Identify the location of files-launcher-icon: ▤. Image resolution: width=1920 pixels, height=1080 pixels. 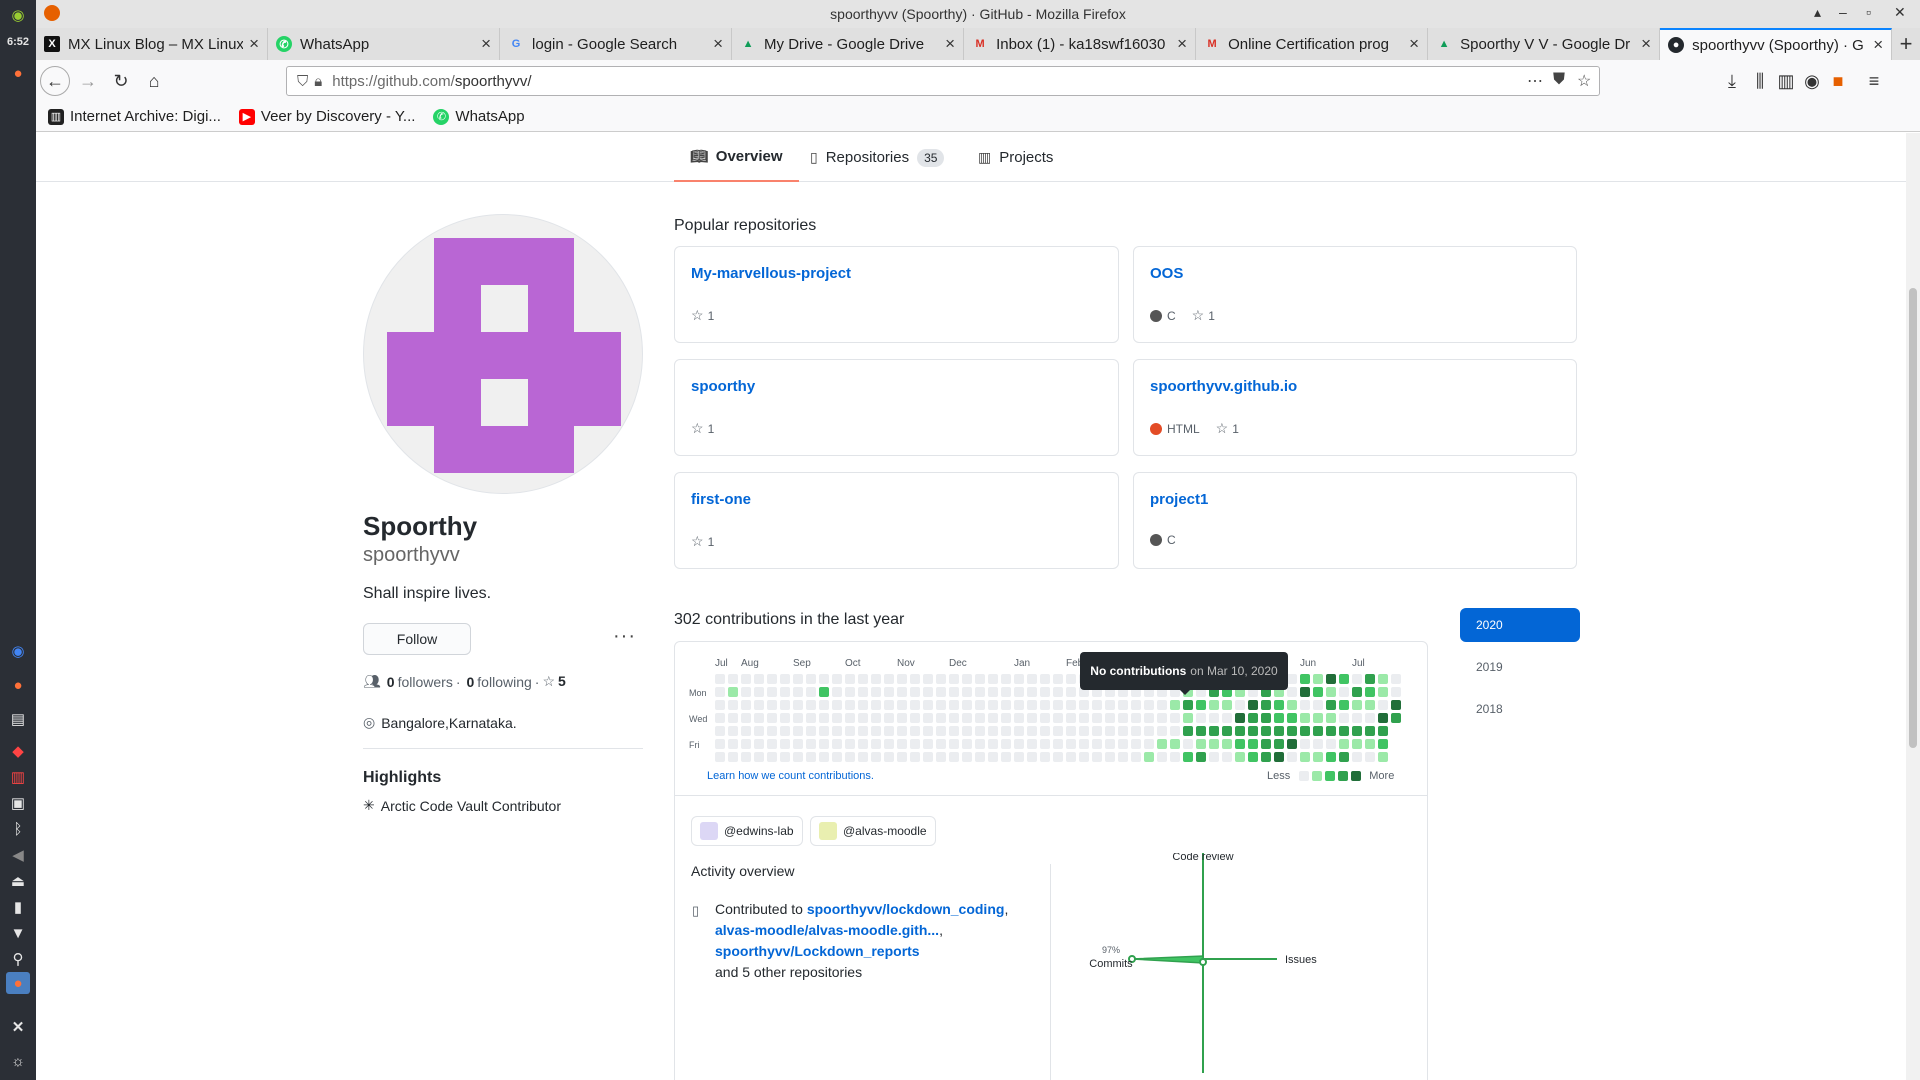
(18, 719).